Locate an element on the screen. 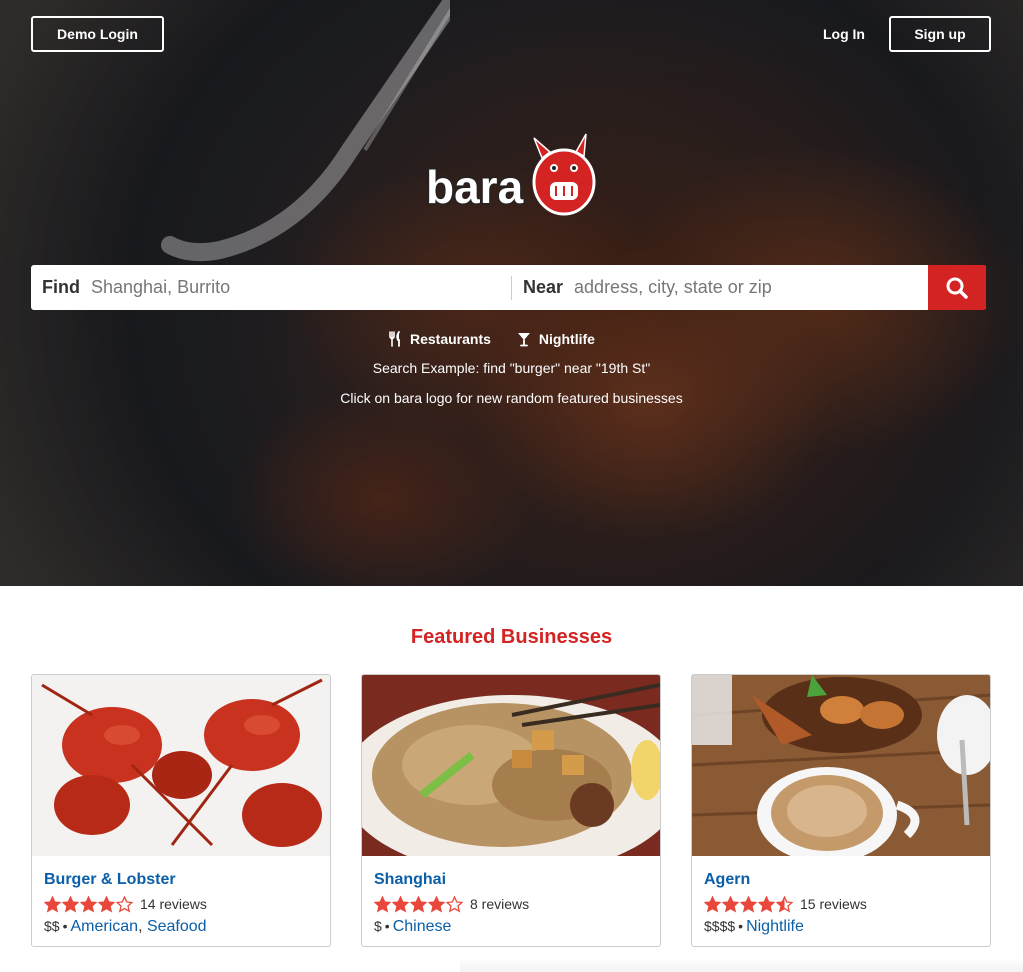 Image resolution: width=1023 pixels, height=972 pixels. demo-login-button: Demo Login is located at coordinates (97, 34).